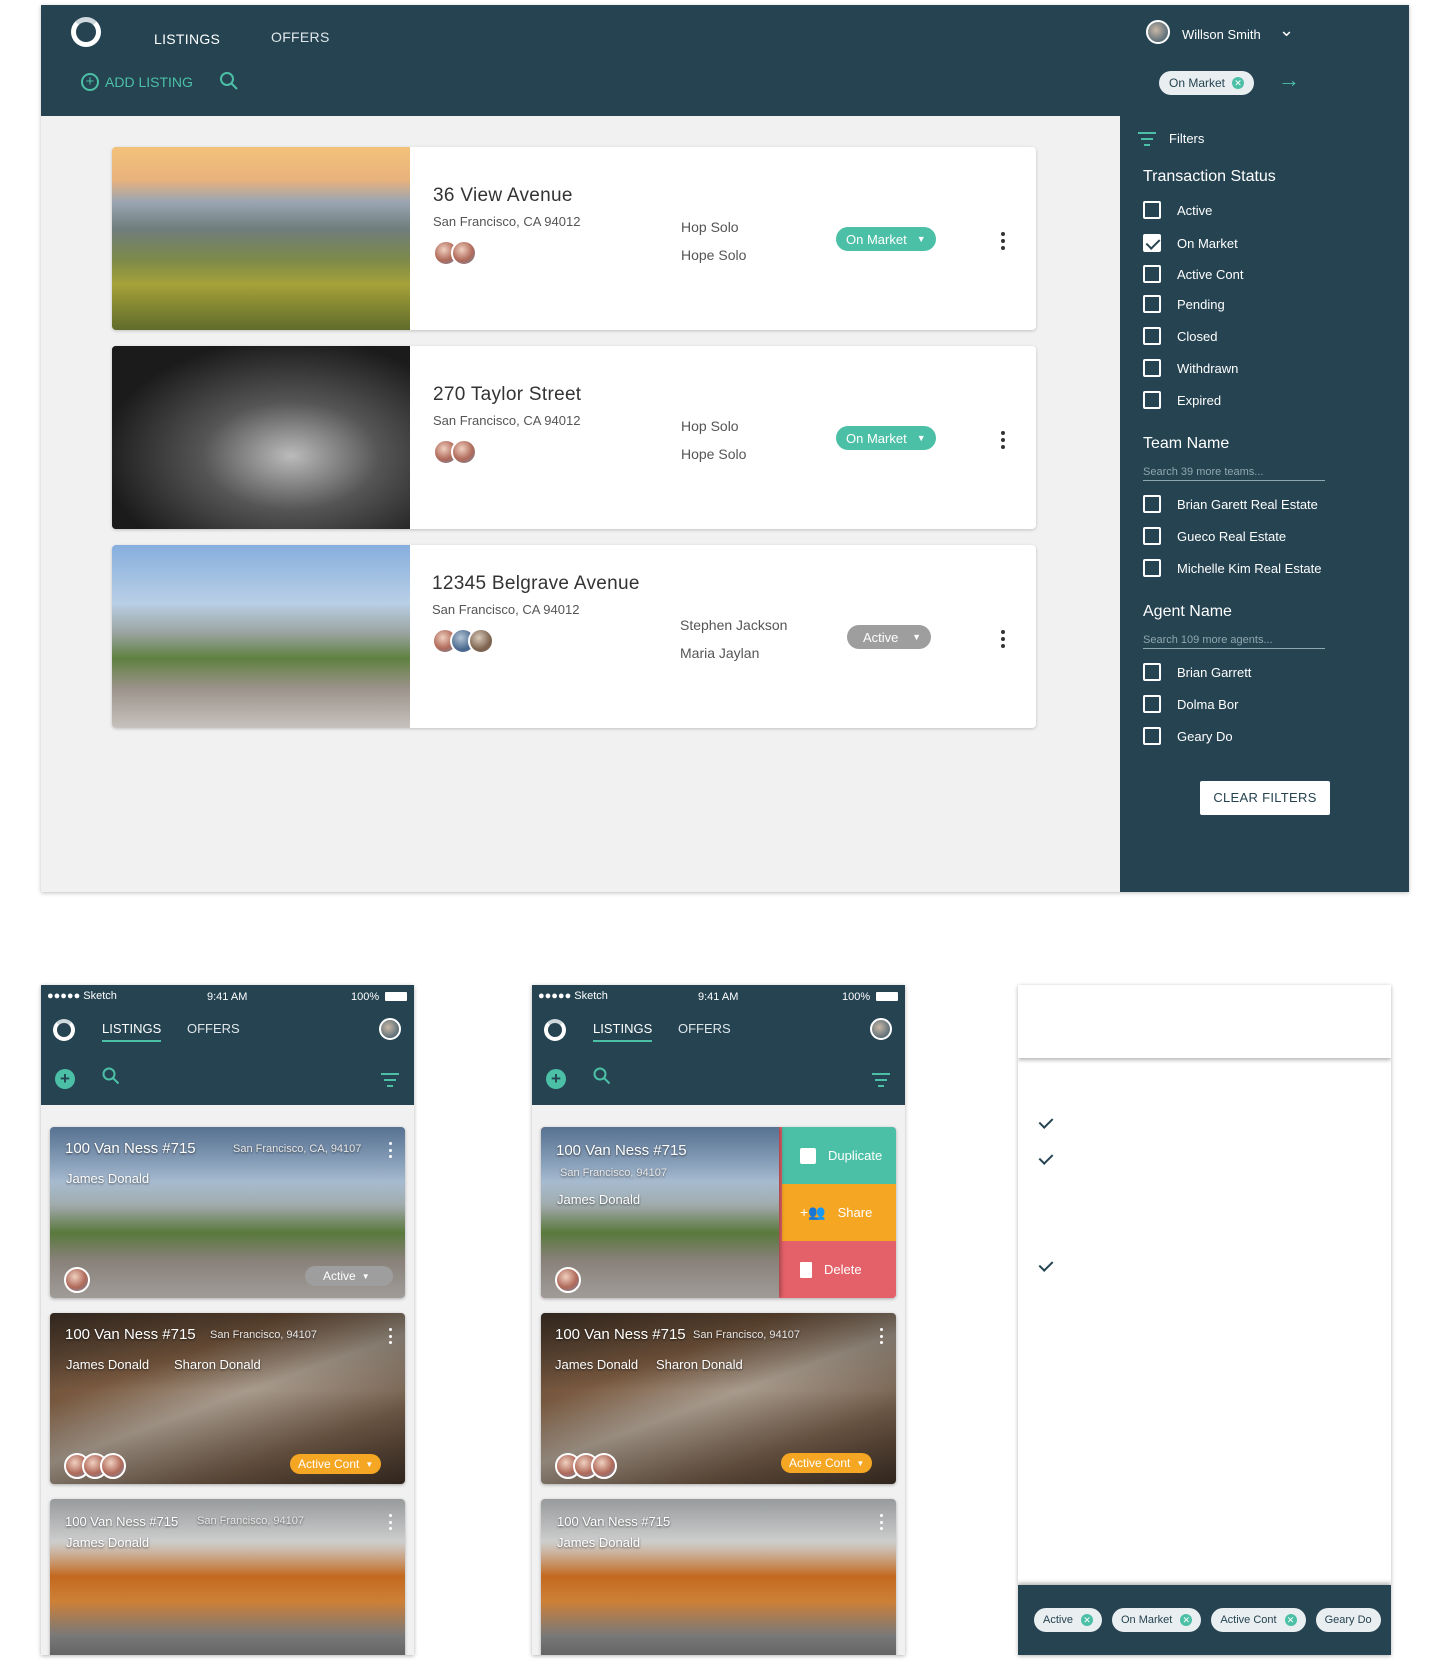  What do you see at coordinates (1348, 1620) in the screenshot?
I see `filter-chip: Geary Do` at bounding box center [1348, 1620].